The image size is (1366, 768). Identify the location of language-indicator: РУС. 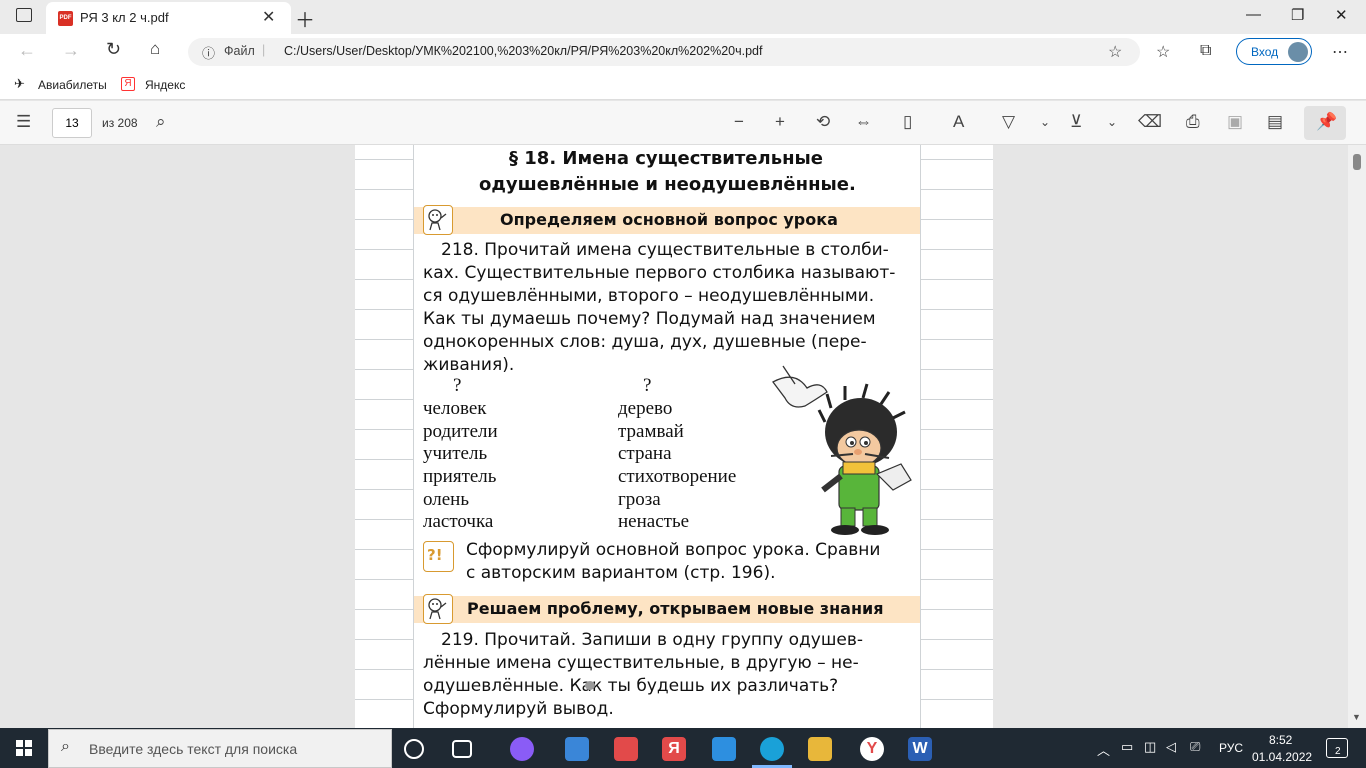
(1231, 748).